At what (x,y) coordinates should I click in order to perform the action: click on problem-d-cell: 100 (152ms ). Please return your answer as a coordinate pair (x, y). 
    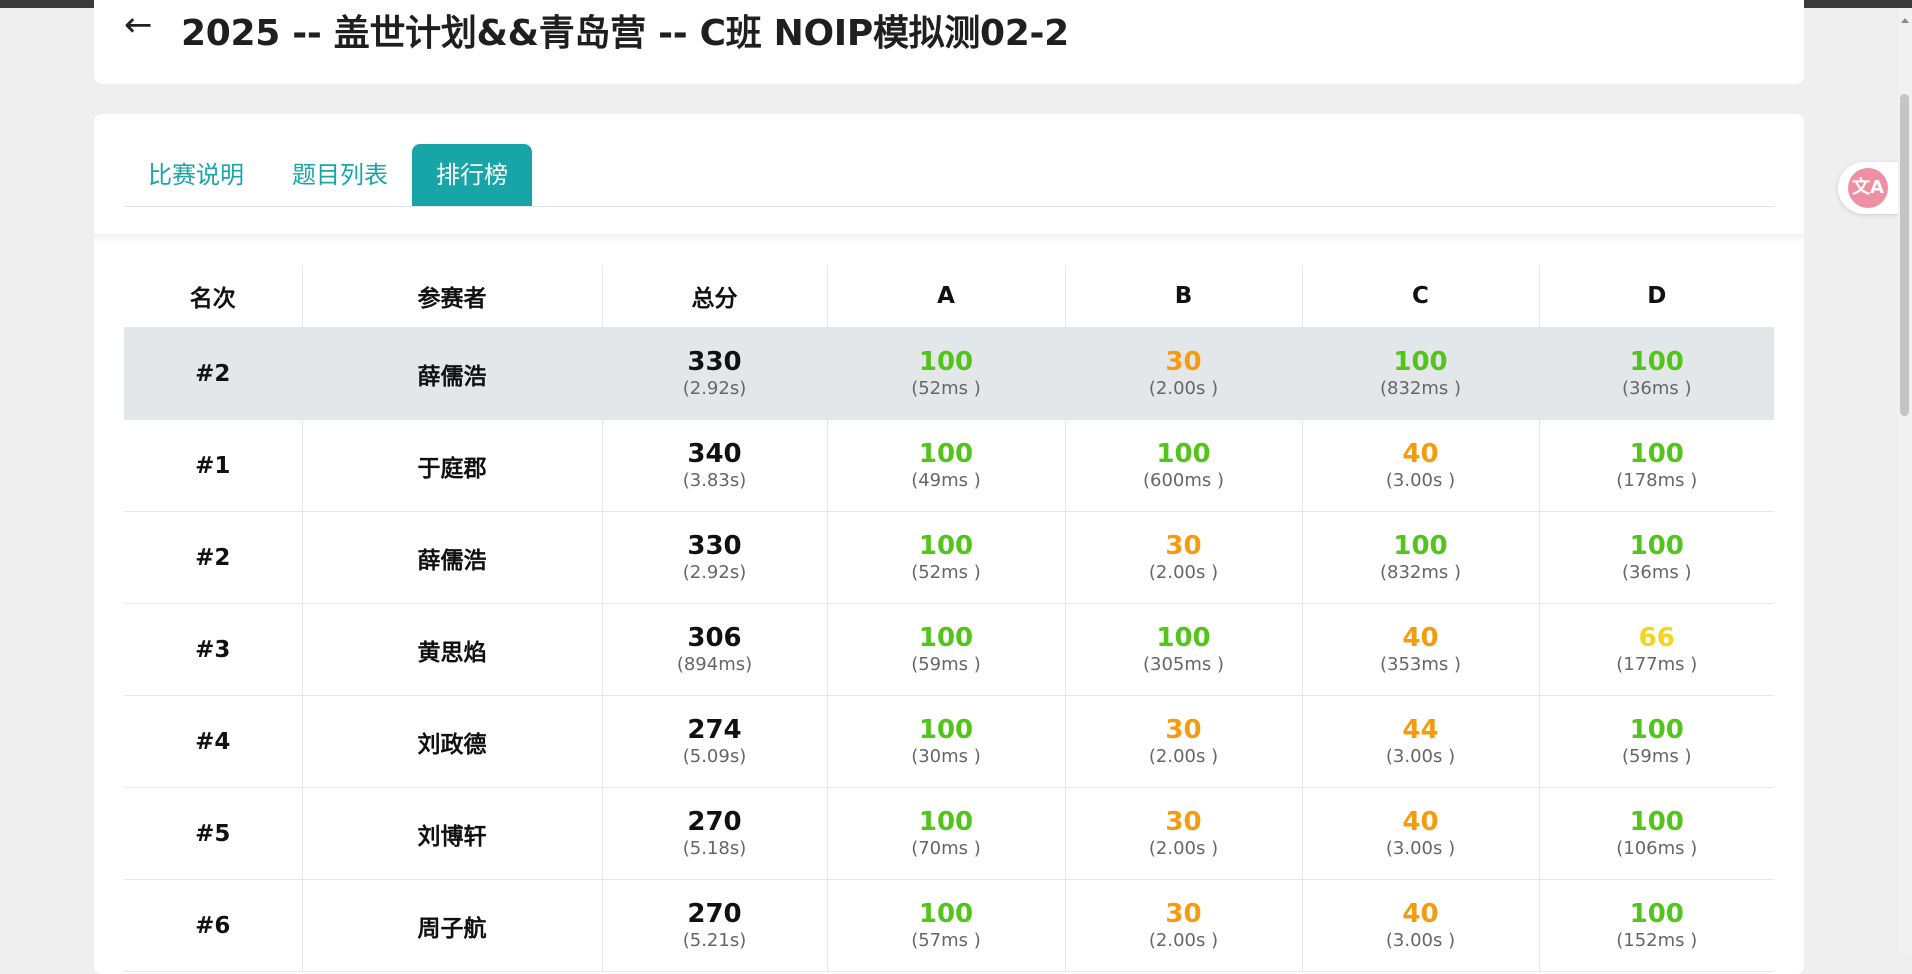
    Looking at the image, I should click on (1656, 925).